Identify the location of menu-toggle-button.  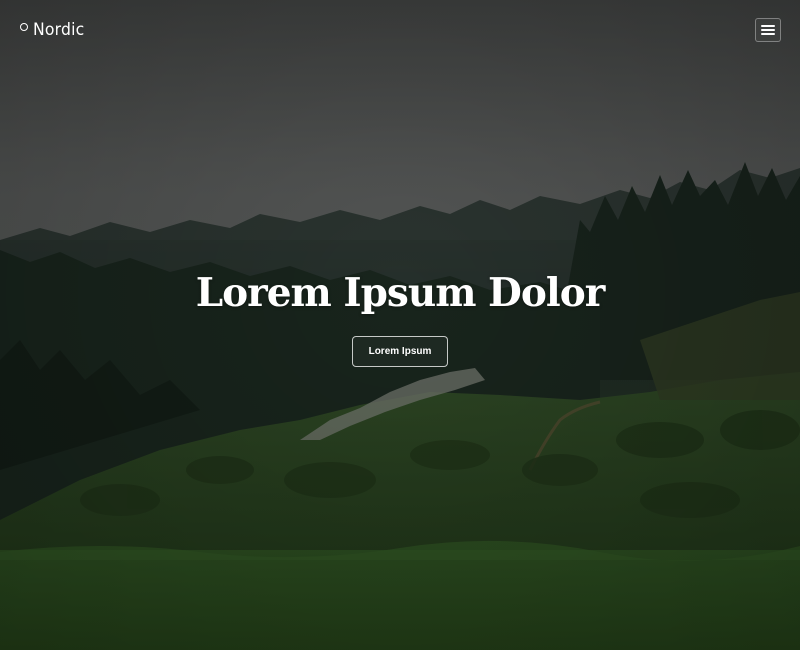
(768, 30).